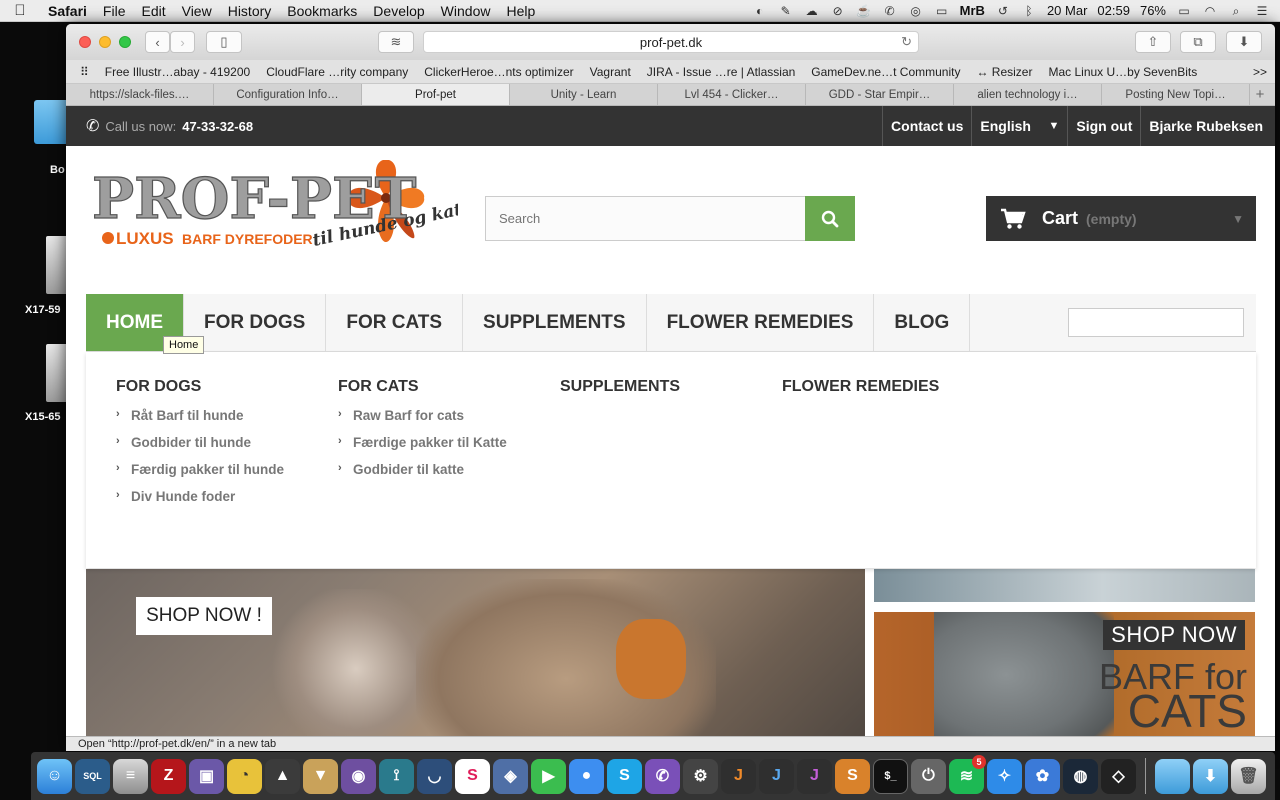 The image size is (1280, 800). I want to click on battery-icon: ▭, so click(1184, 11).